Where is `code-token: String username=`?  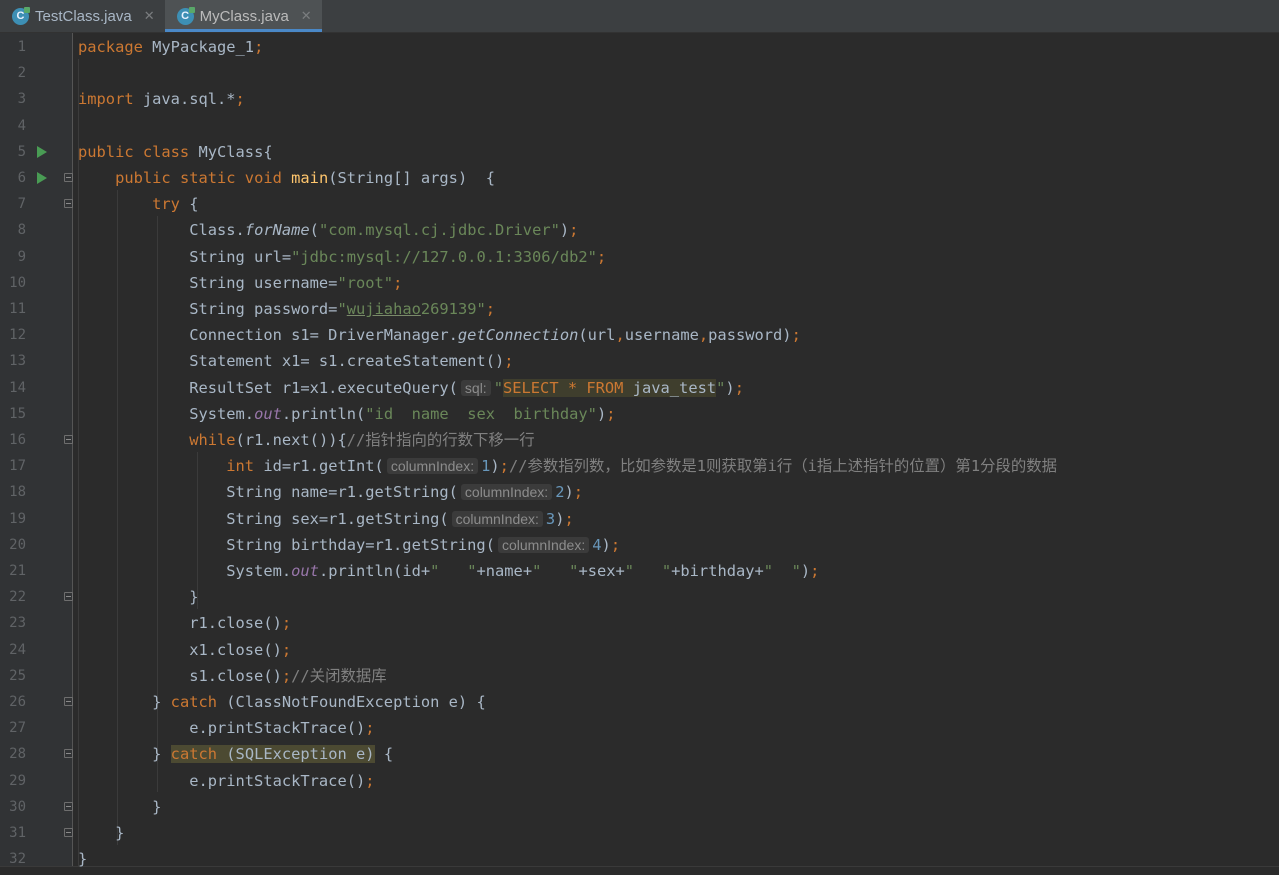 code-token: String username= is located at coordinates (208, 282).